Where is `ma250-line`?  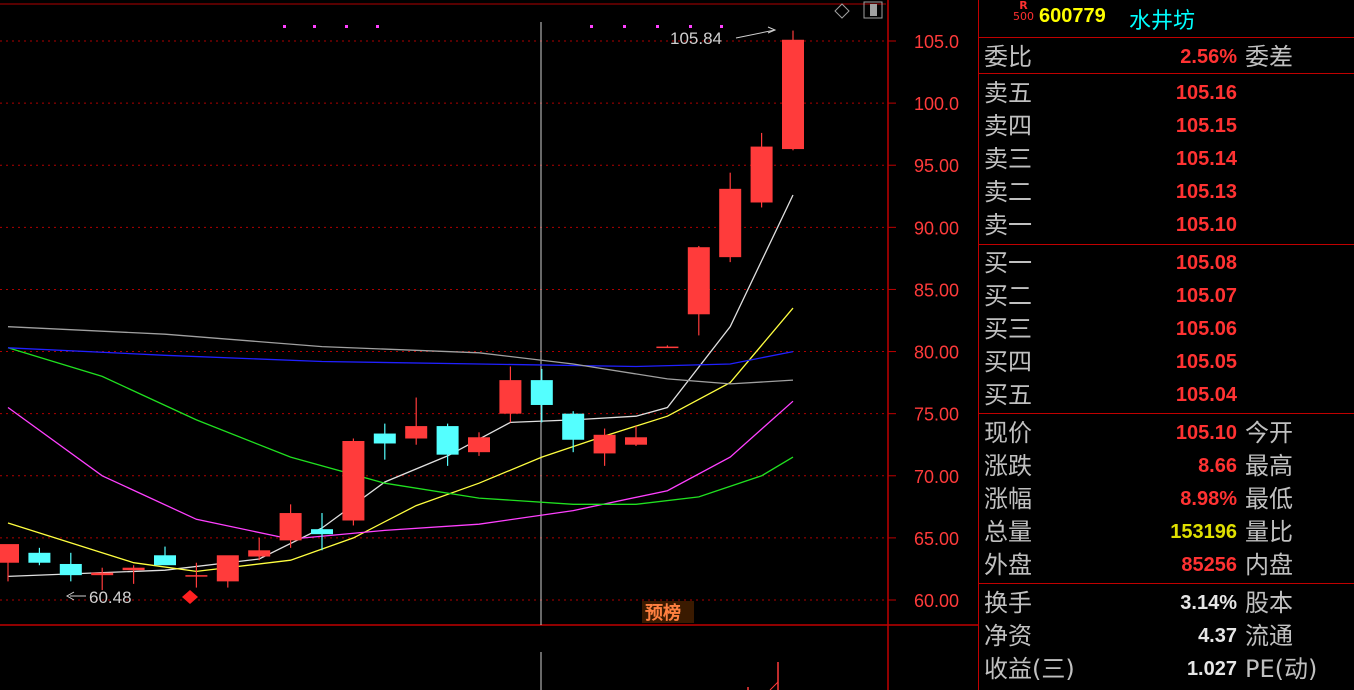
ma250-line is located at coordinates (400, 355).